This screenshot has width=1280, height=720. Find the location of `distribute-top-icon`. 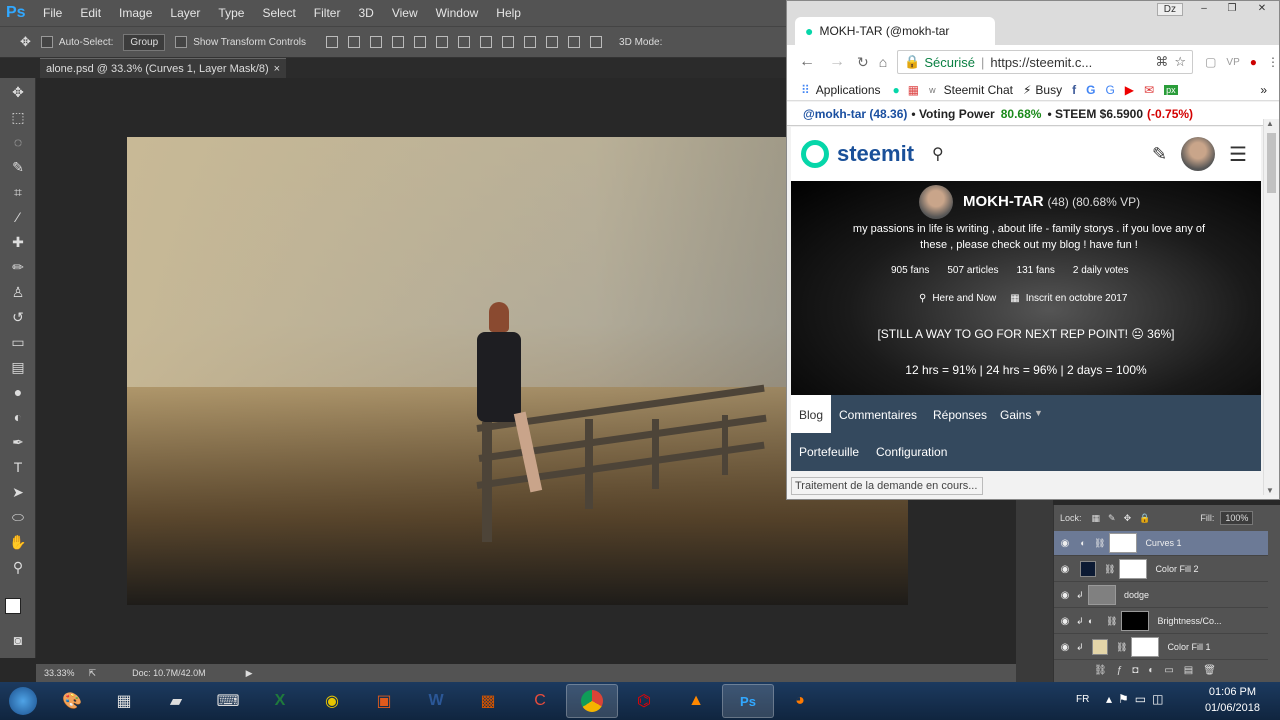

distribute-top-icon is located at coordinates (464, 42).